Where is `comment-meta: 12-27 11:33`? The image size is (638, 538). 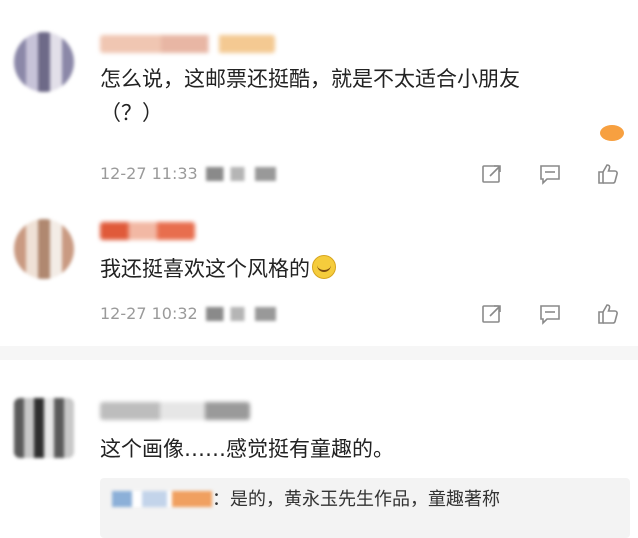
comment-meta: 12-27 11:33 is located at coordinates (188, 174).